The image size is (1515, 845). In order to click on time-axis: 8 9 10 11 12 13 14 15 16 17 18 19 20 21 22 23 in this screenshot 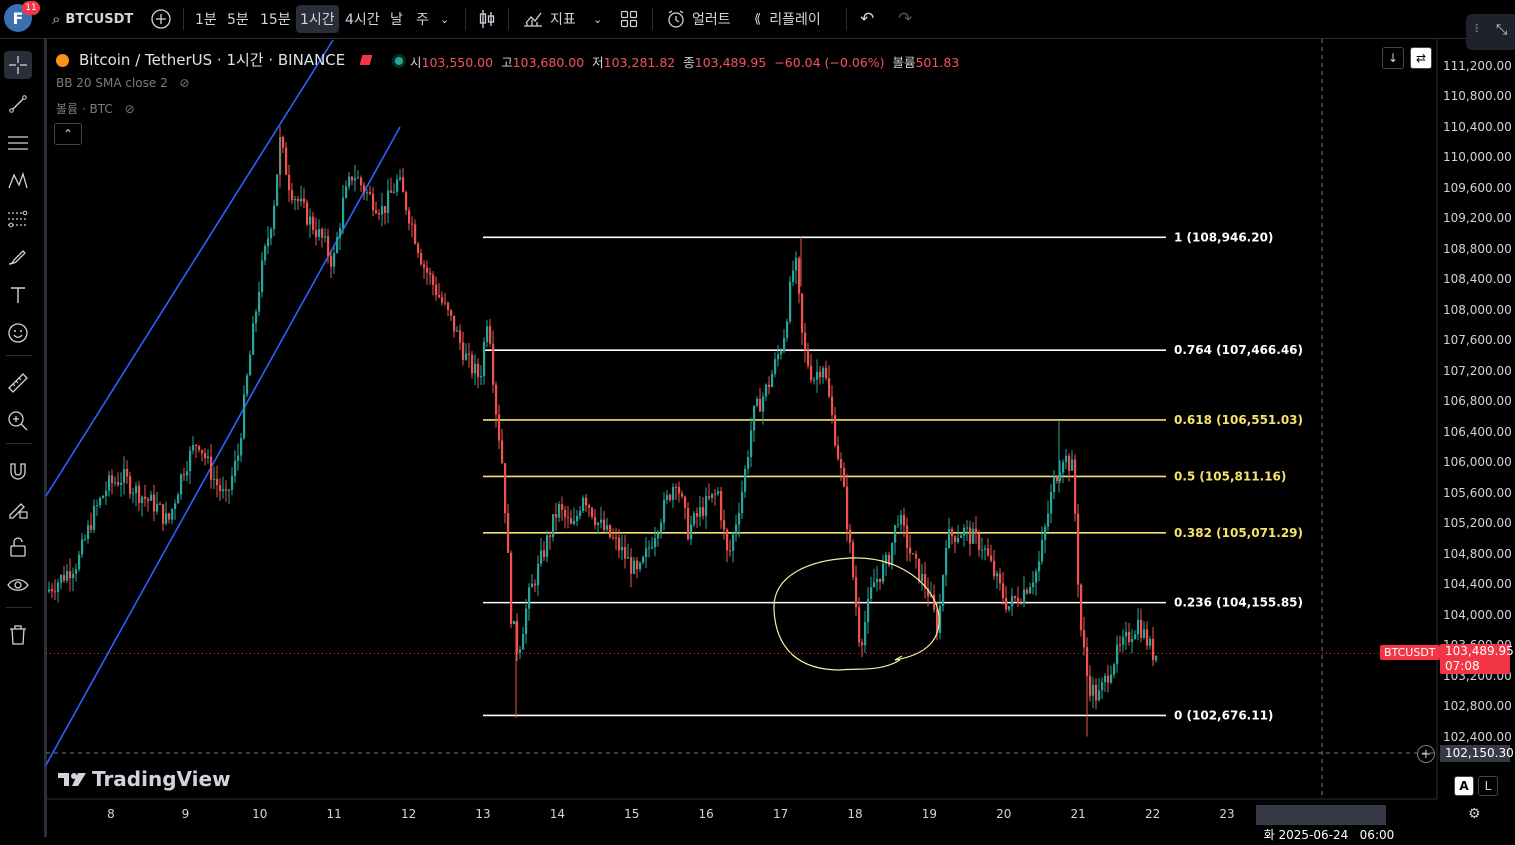, I will do `click(742, 818)`.